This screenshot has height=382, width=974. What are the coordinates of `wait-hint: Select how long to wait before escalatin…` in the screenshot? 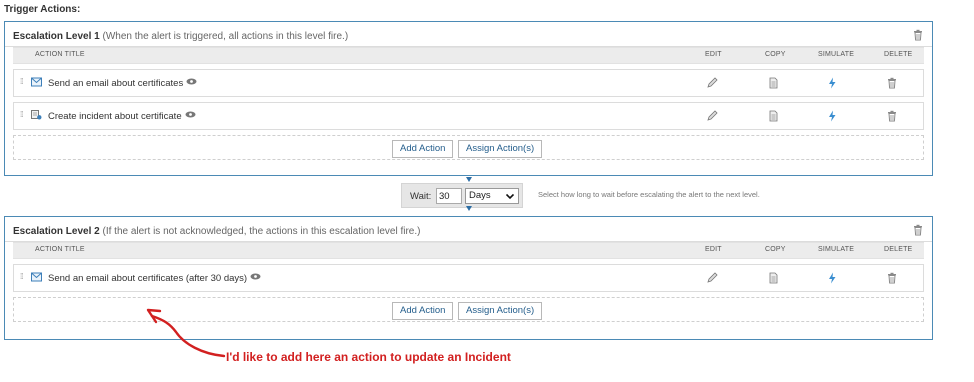 It's located at (649, 194).